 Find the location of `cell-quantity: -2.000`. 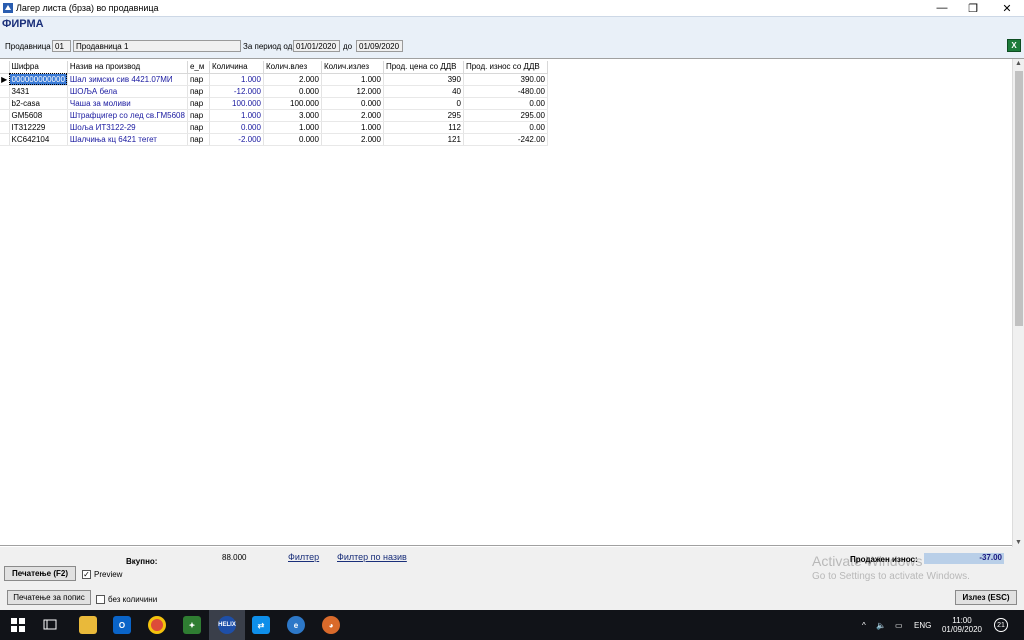

cell-quantity: -2.000 is located at coordinates (236, 139).